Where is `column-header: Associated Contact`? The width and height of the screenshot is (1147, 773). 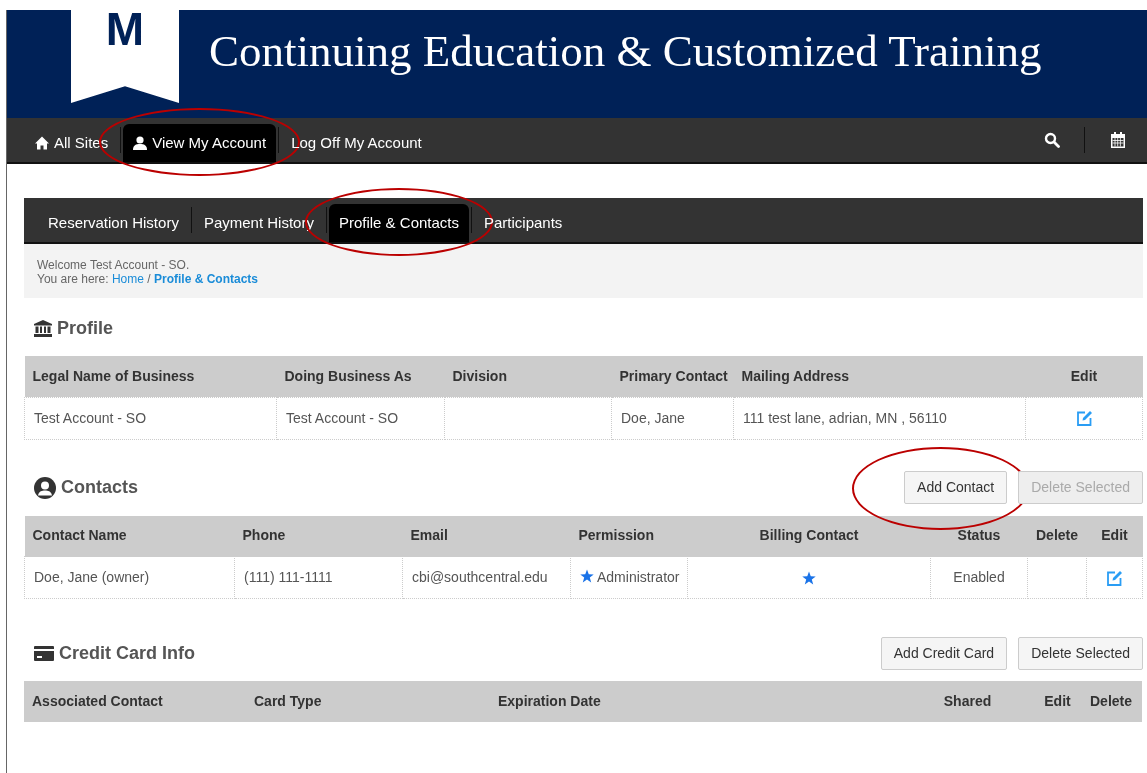 column-header: Associated Contact is located at coordinates (135, 701).